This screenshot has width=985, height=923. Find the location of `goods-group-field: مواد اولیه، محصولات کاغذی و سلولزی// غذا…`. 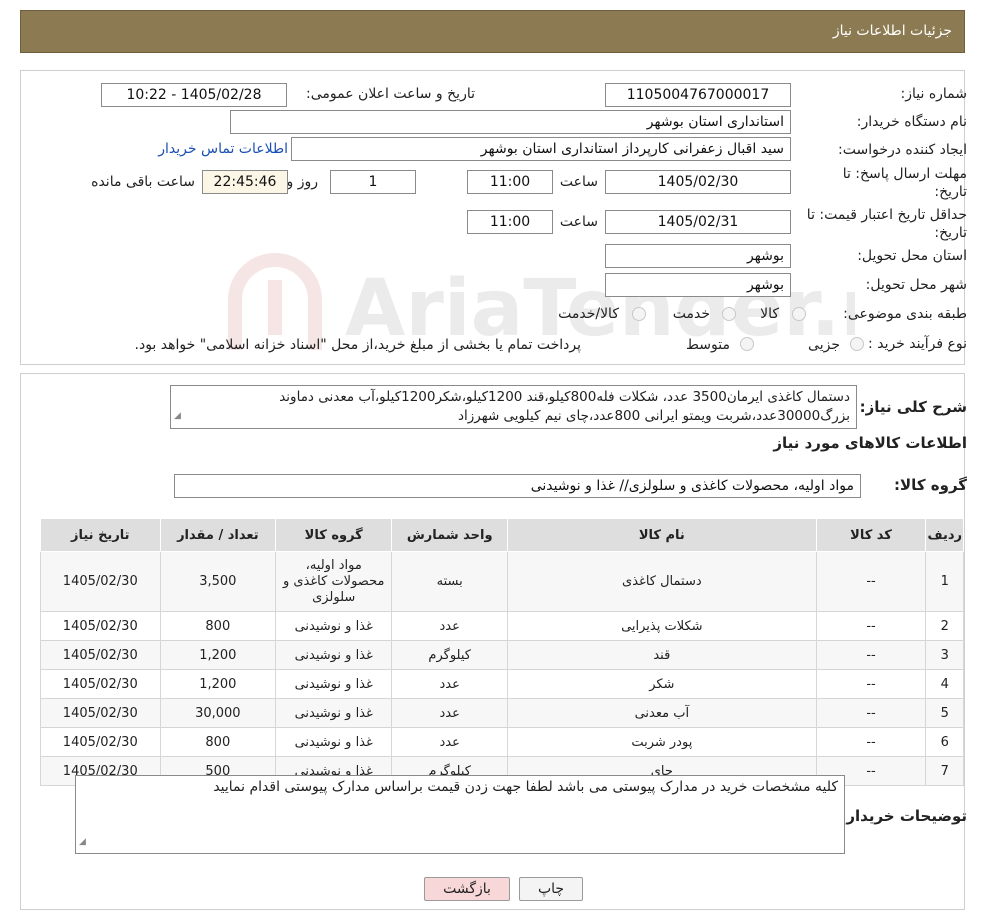

goods-group-field: مواد اولیه، محصولات کاغذی و سلولزی// غذا… is located at coordinates (517, 486).